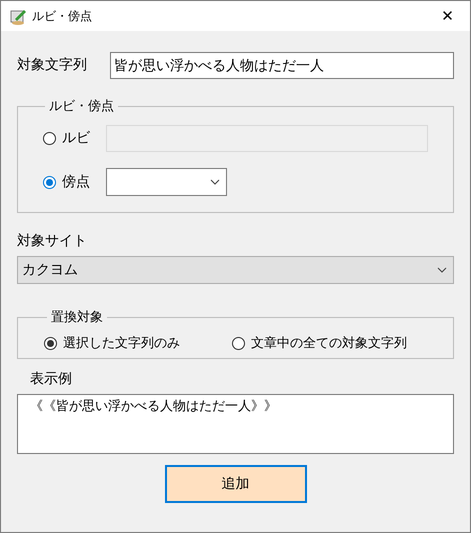 Image resolution: width=471 pixels, height=533 pixels. Describe the element at coordinates (329, 343) in the screenshot. I see `radio-label: 文章中の全ての対象文字列` at that location.